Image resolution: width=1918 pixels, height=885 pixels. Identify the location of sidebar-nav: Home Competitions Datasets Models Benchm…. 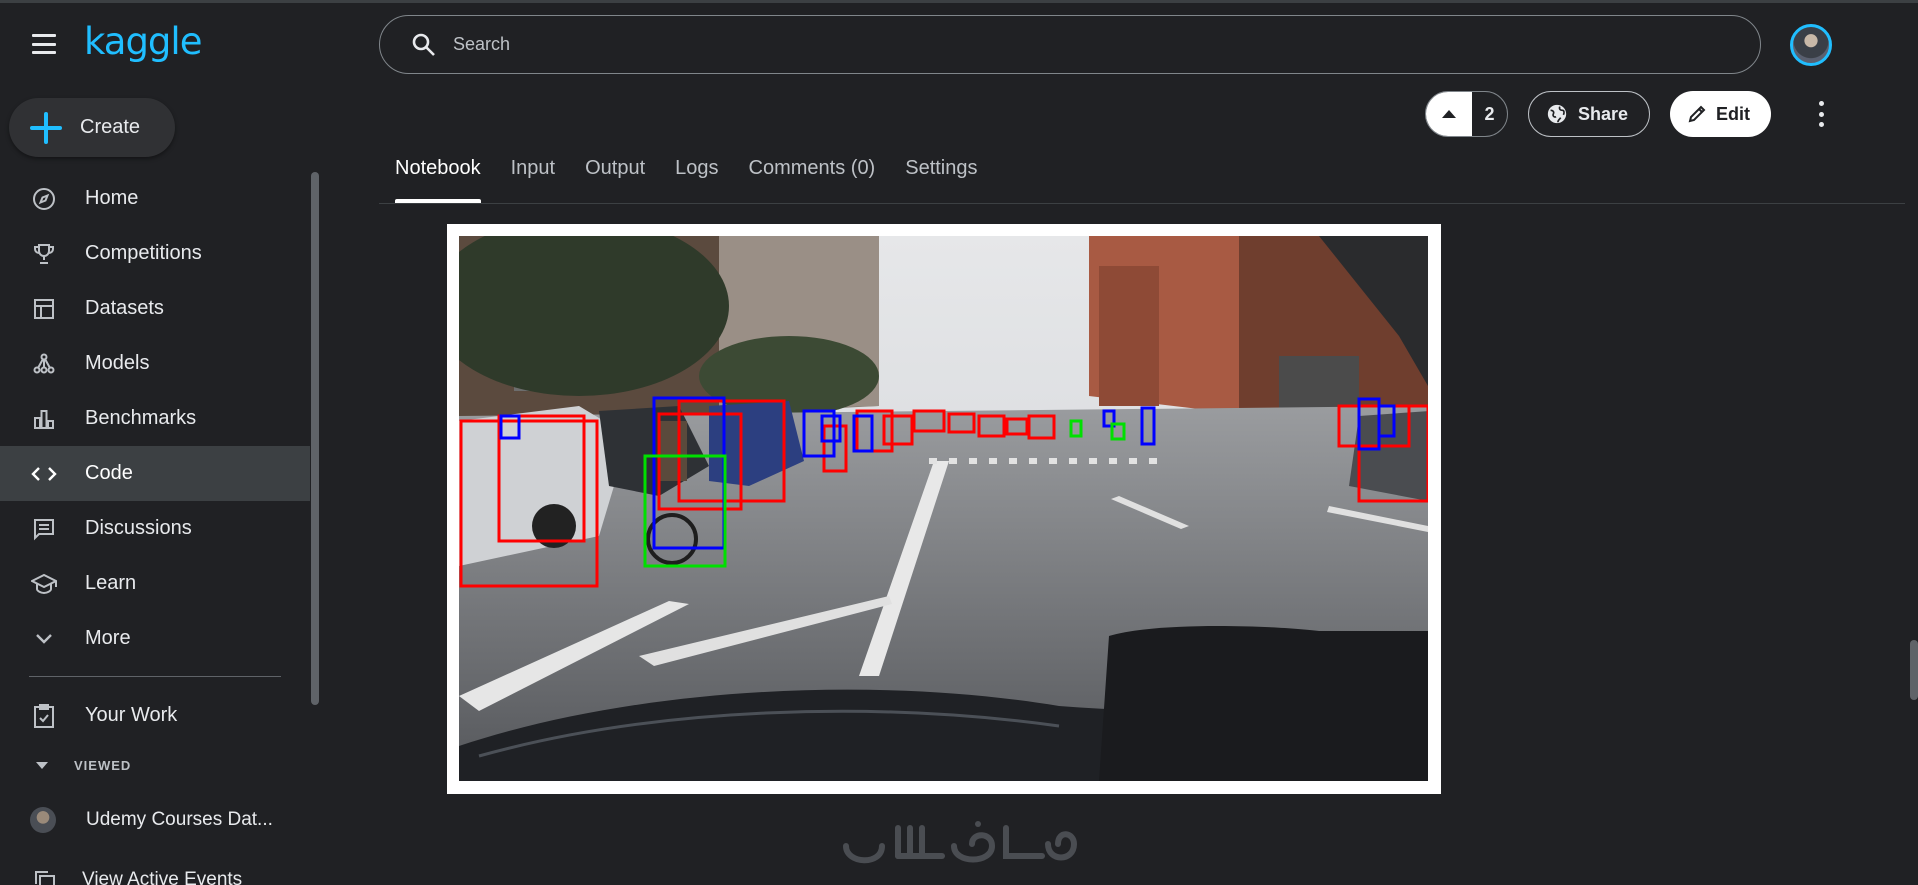
(155, 418).